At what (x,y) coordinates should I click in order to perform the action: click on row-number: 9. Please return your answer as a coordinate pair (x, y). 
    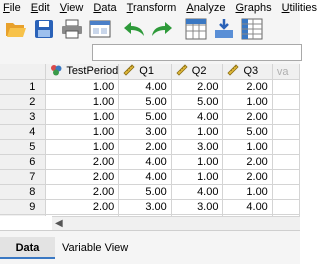
    Looking at the image, I should click on (23, 207).